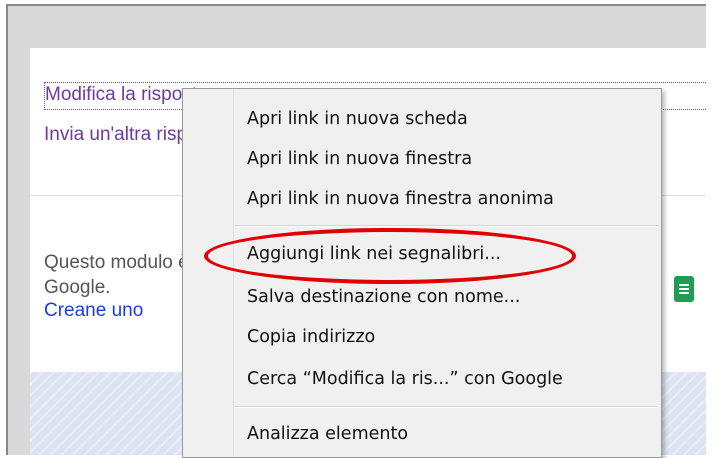  Describe the element at coordinates (357, 119) in the screenshot. I see `menu-item-open-new-tab: Apri link in nuova scheda` at that location.